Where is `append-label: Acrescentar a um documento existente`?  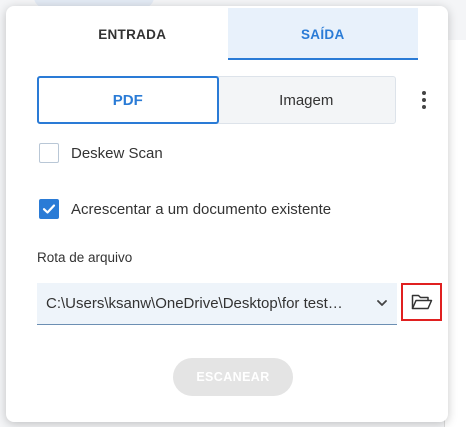
append-label: Acrescentar a um documento existente is located at coordinates (201, 209).